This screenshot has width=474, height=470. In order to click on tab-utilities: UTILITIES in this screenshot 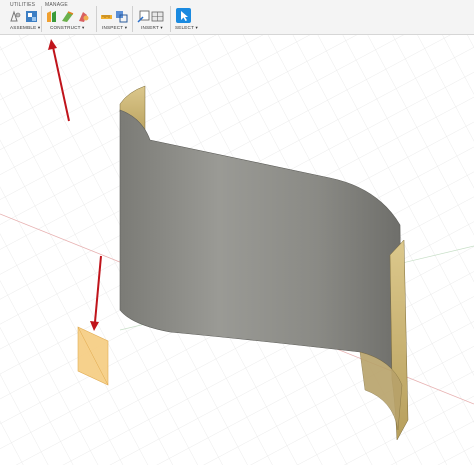, I will do `click(22, 5)`.